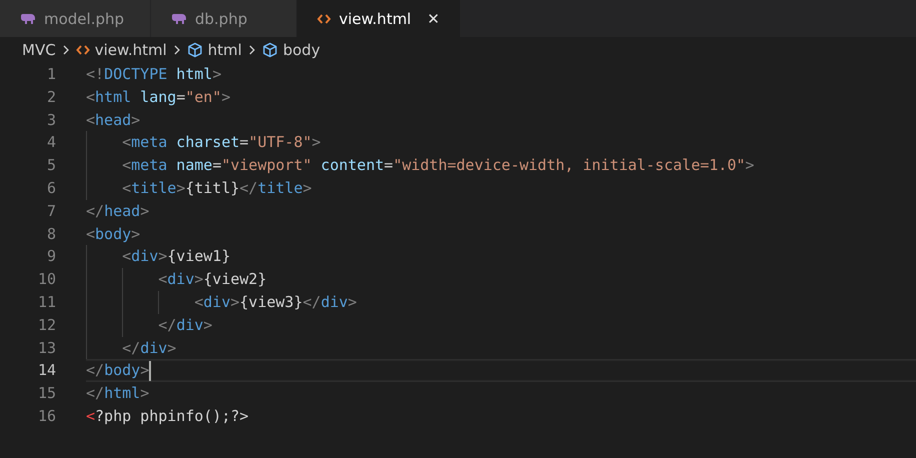 This screenshot has width=916, height=458. What do you see at coordinates (118, 393) in the screenshot?
I see `code-line: </html>` at bounding box center [118, 393].